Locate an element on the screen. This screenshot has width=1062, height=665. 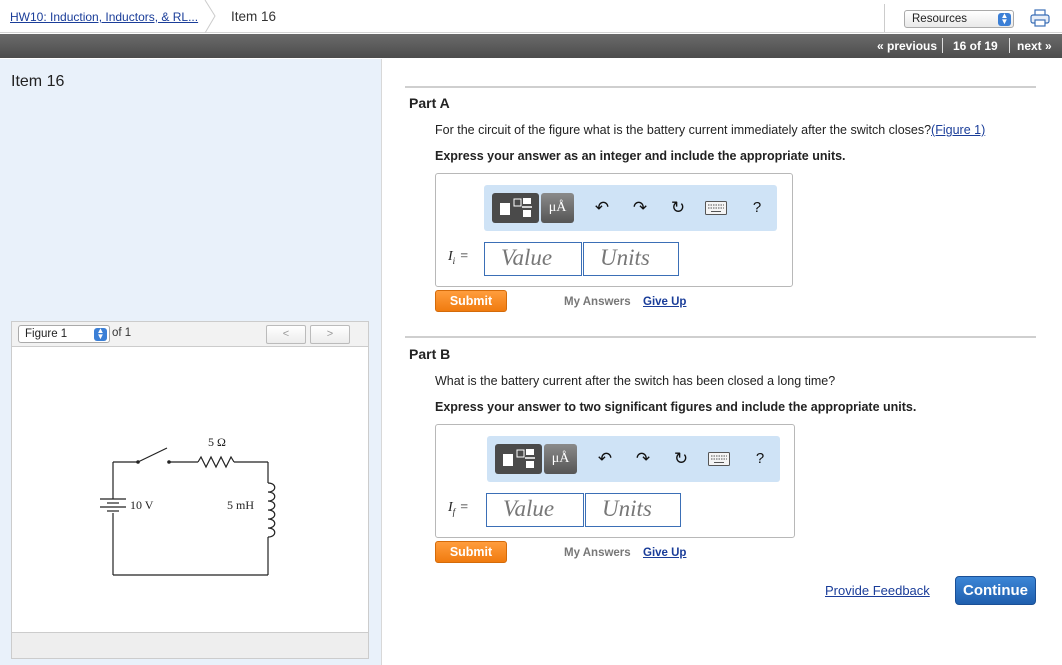
part-a-my-answers: My Answers is located at coordinates (597, 302).